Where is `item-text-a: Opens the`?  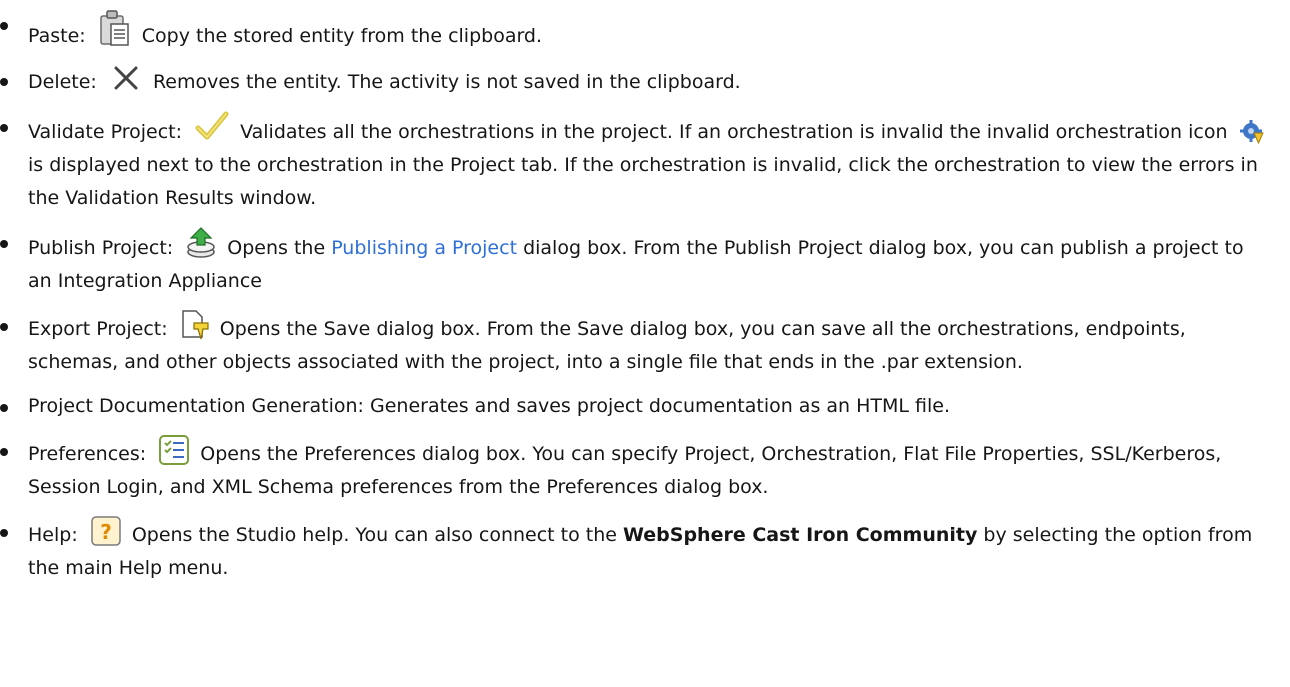
item-text-a: Opens the is located at coordinates (276, 248).